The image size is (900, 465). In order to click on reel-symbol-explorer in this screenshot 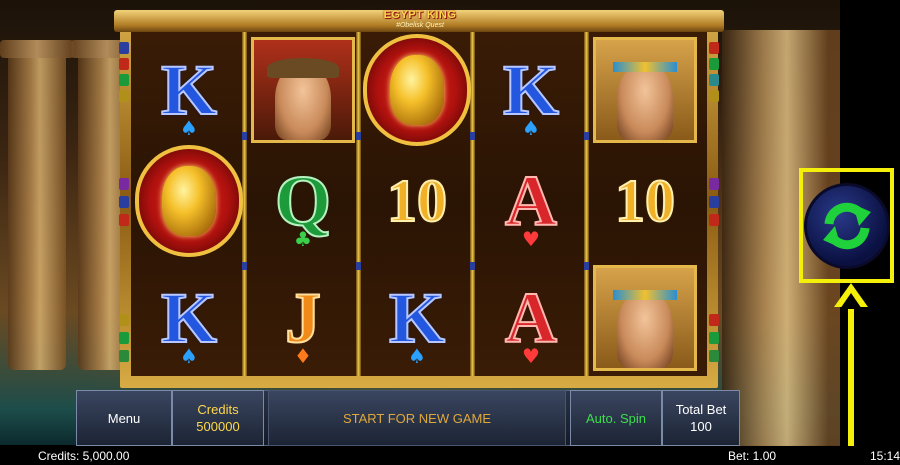, I will do `click(303, 90)`.